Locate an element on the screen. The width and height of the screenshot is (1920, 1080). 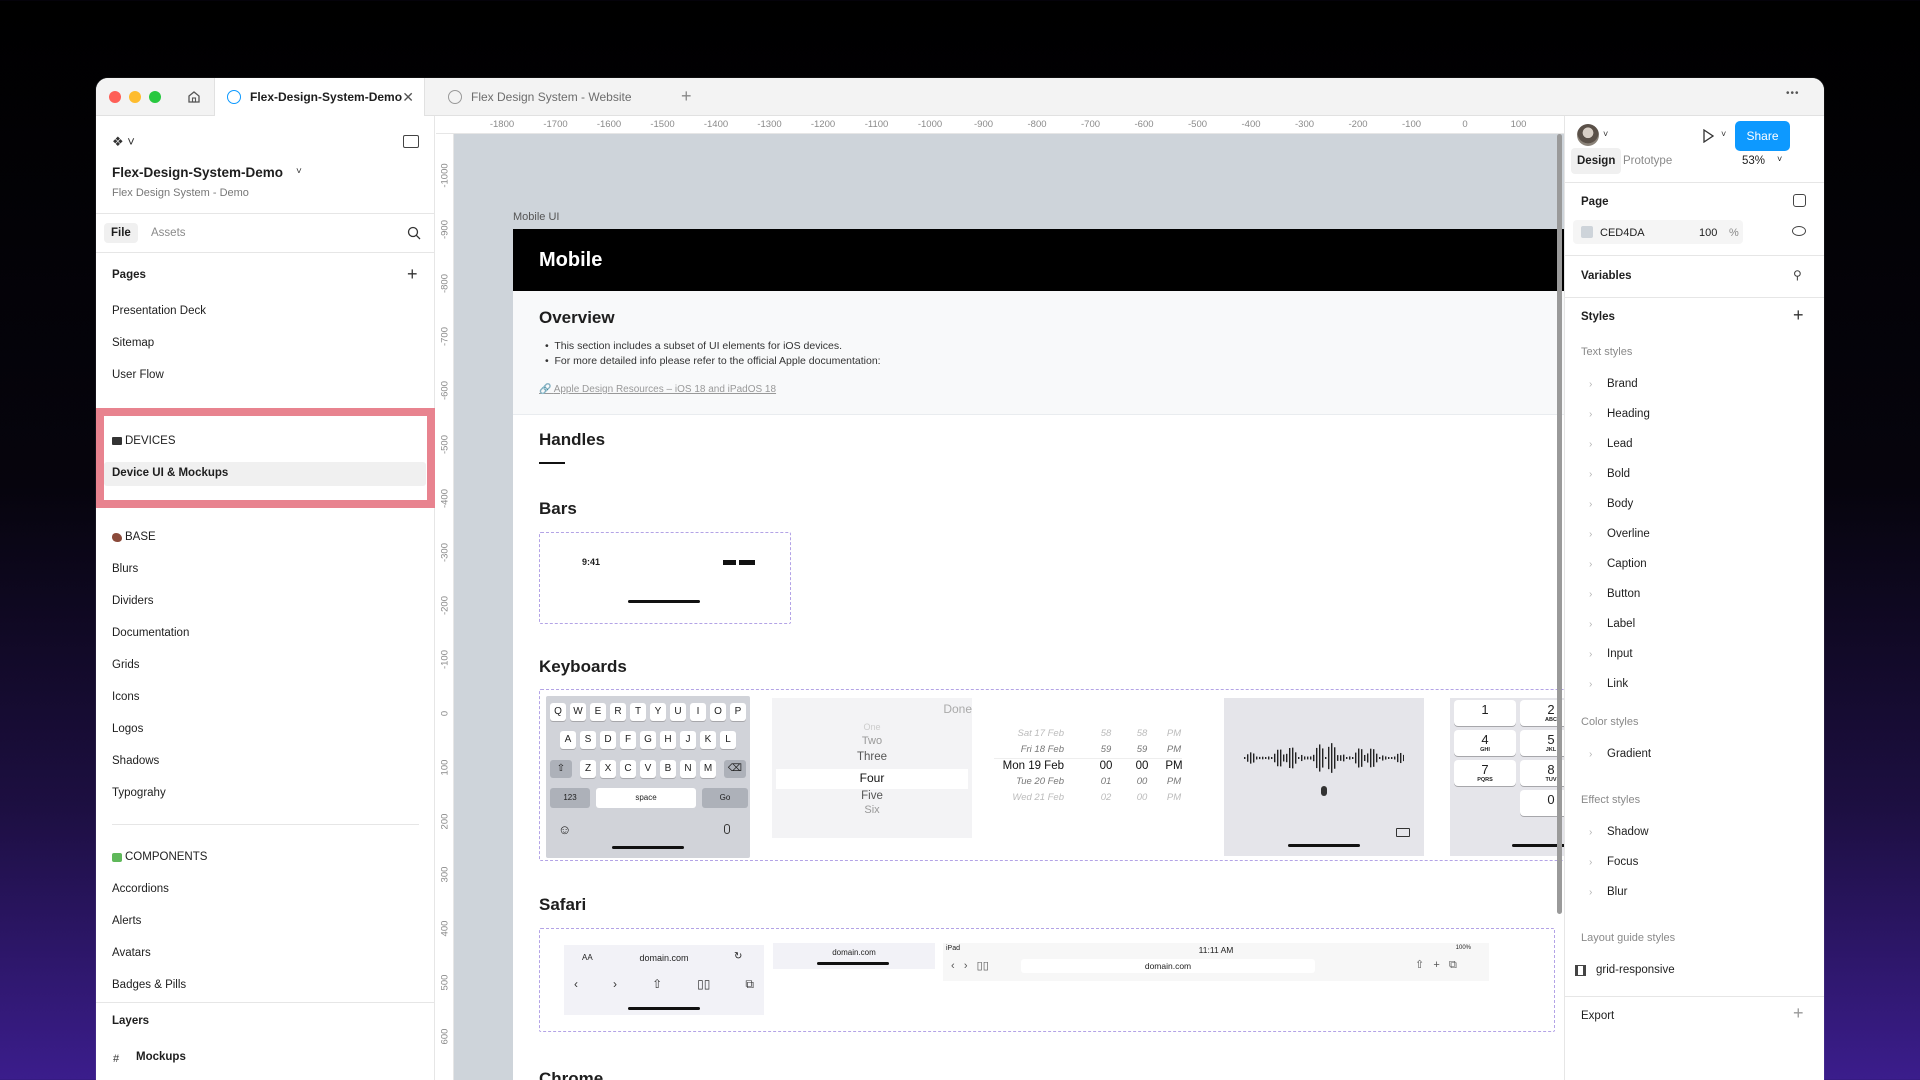
chevron-right-icon: › is located at coordinates (1591, 594).